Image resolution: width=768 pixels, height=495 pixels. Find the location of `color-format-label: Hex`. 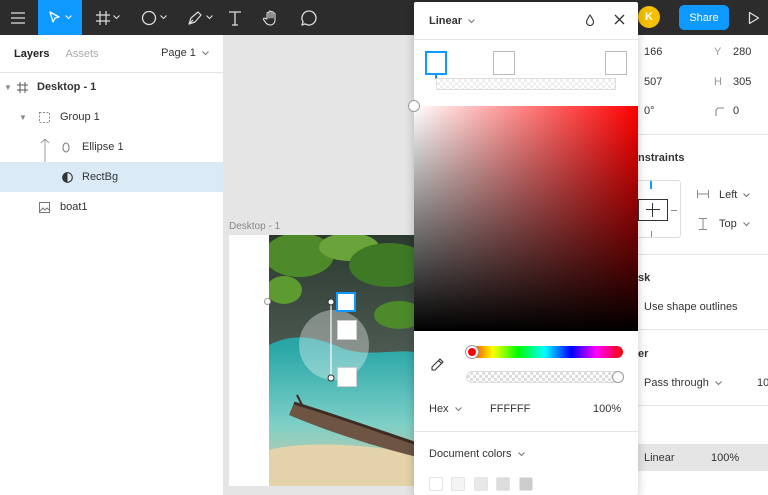

color-format-label: Hex is located at coordinates (439, 409).